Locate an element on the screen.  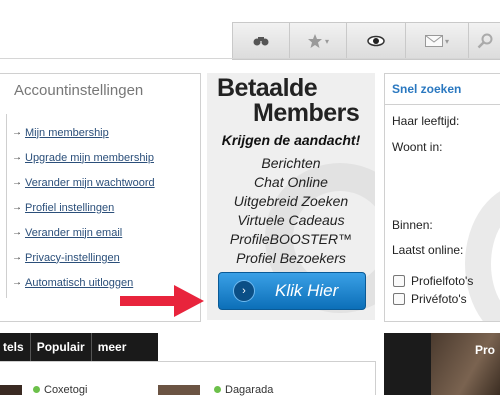
header-divider is located at coordinates (250, 58).